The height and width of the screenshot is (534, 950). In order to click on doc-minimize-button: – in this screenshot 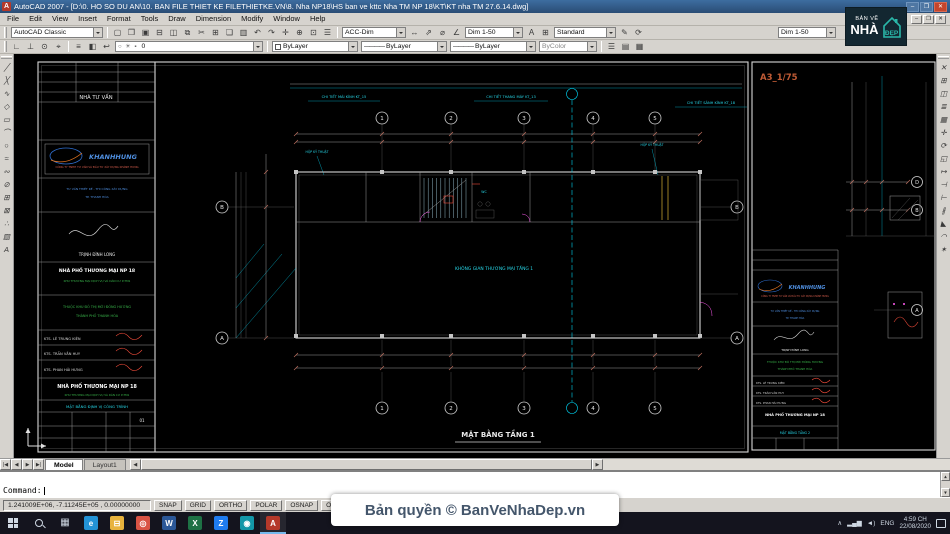, I will do `click(916, 19)`.